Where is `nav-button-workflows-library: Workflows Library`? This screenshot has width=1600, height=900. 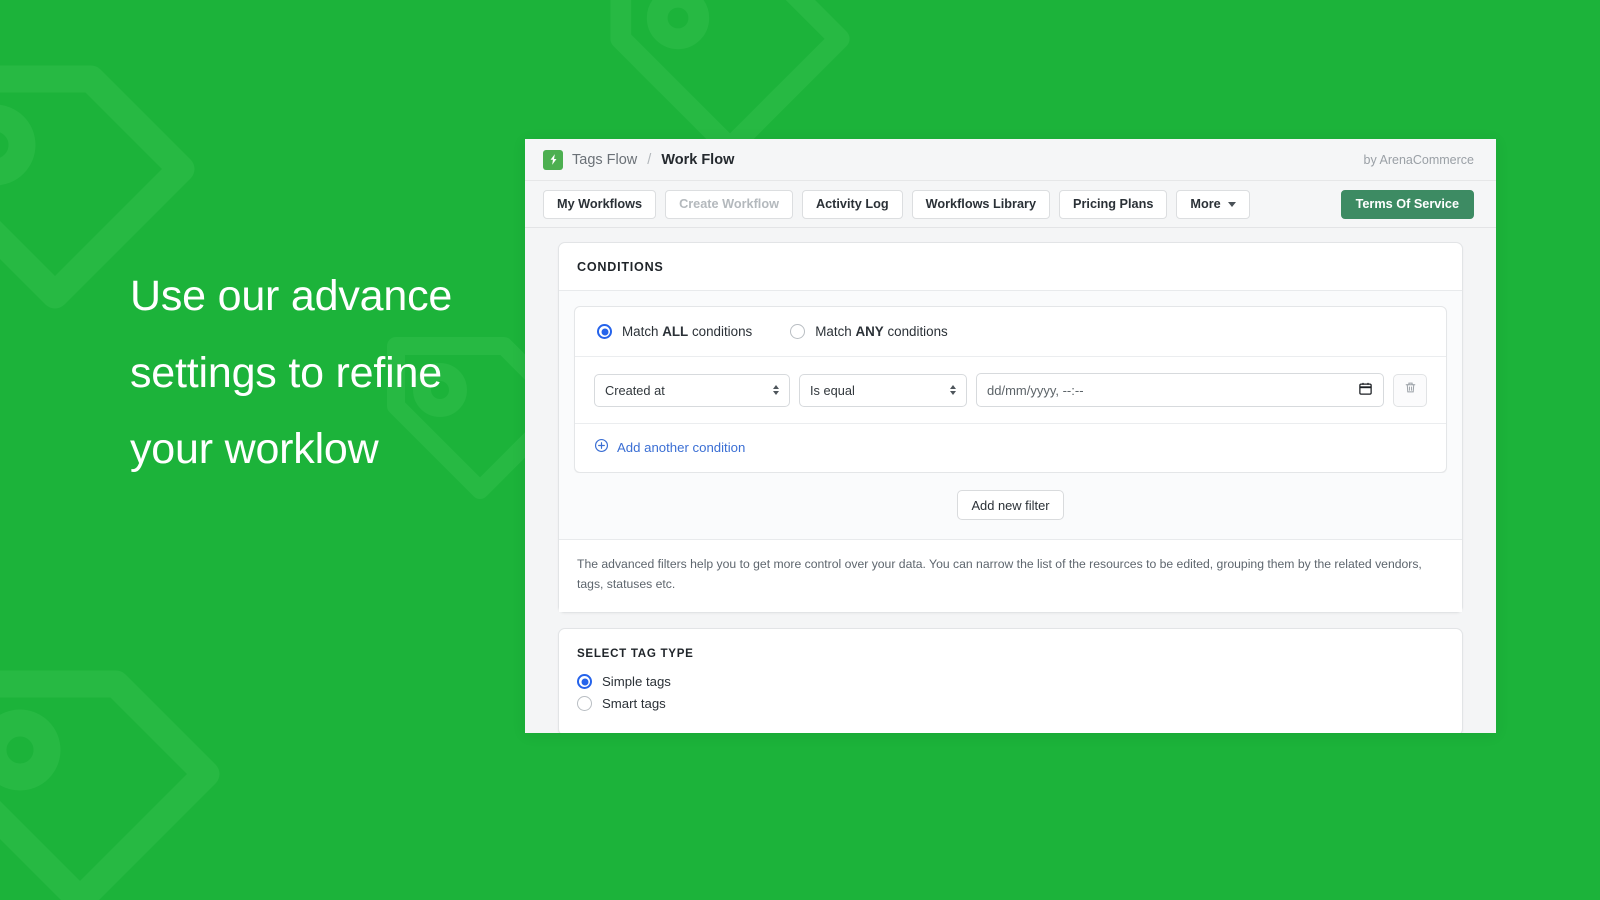 nav-button-workflows-library: Workflows Library is located at coordinates (981, 204).